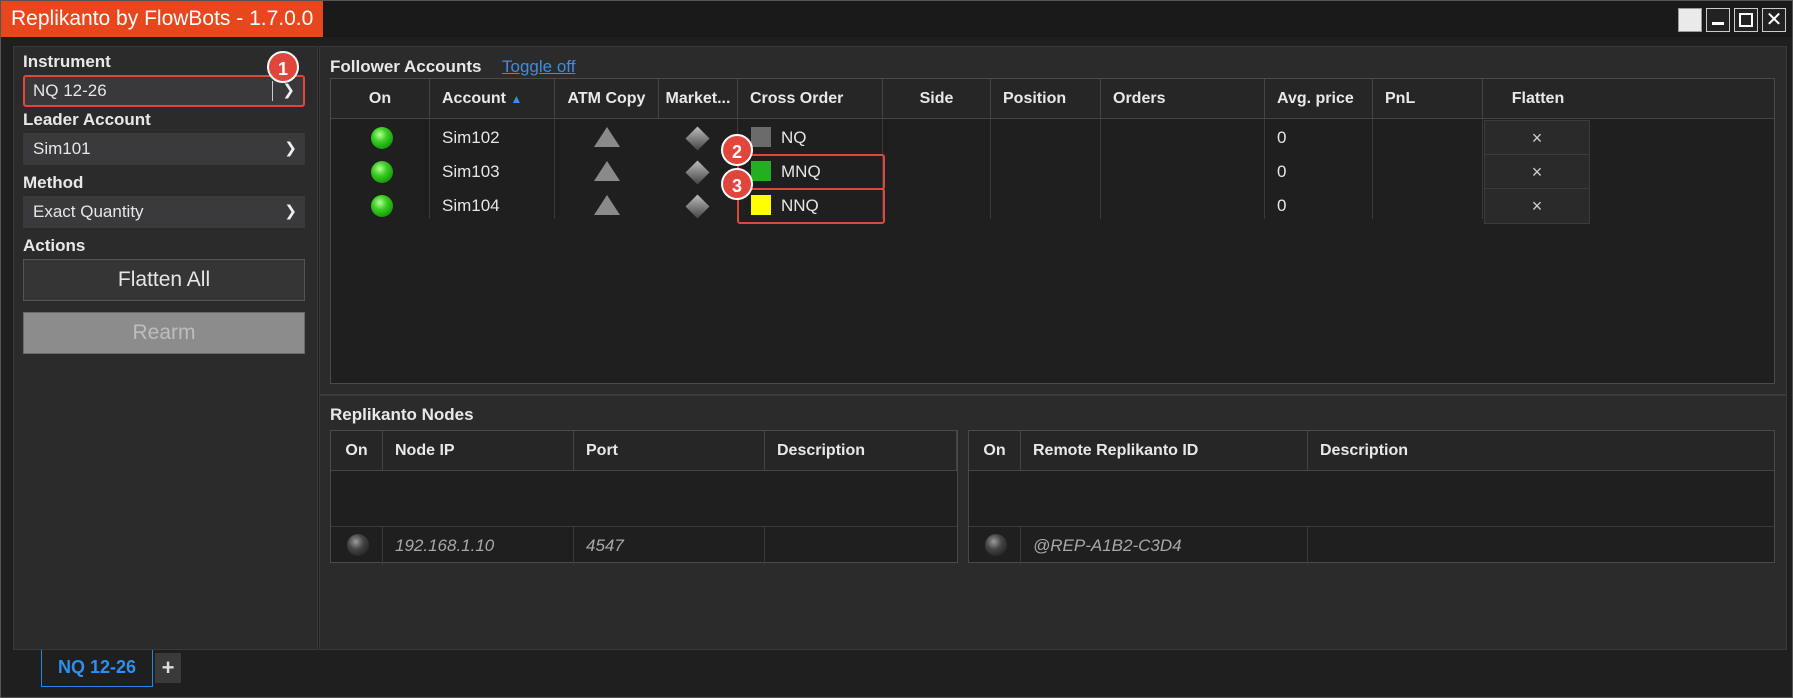  What do you see at coordinates (1164, 451) in the screenshot?
I see `column-header-remote-id: Remote Replikanto ID` at bounding box center [1164, 451].